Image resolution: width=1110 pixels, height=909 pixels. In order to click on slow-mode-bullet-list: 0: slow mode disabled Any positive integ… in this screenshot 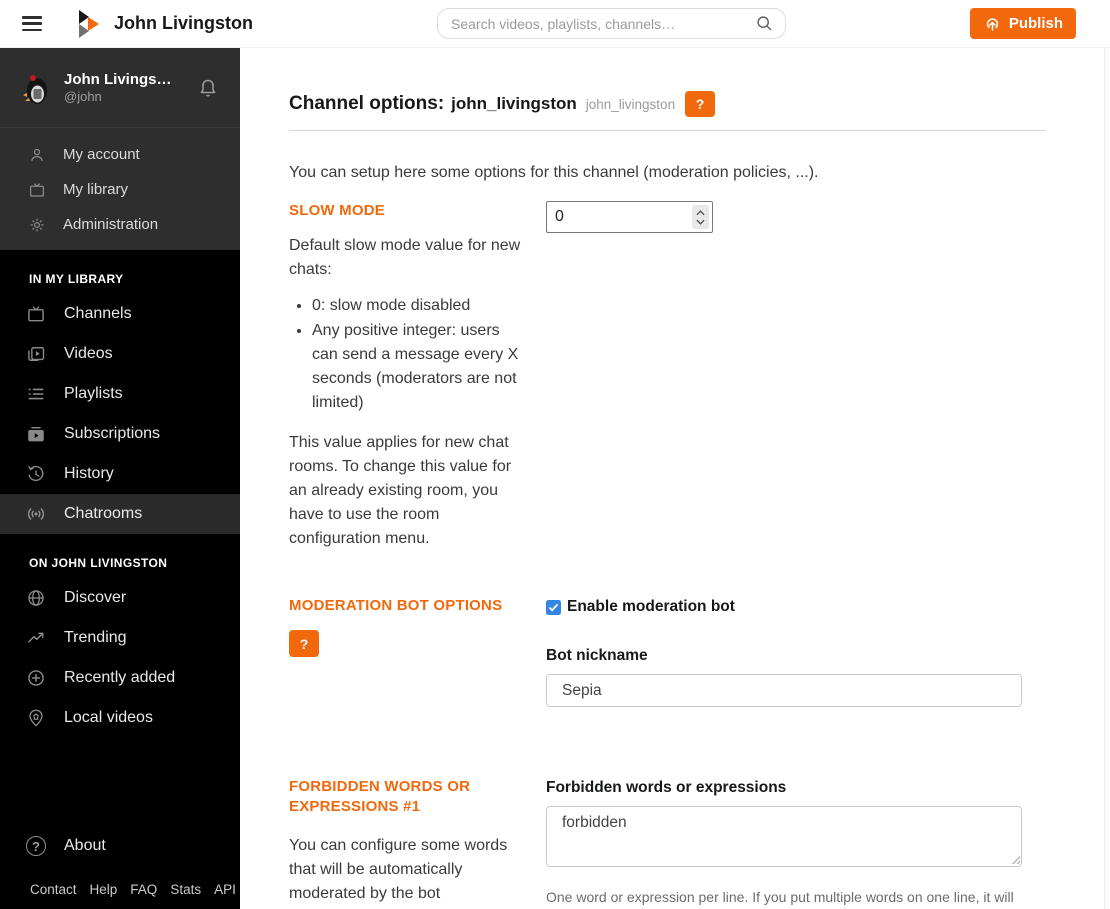, I will do `click(405, 354)`.